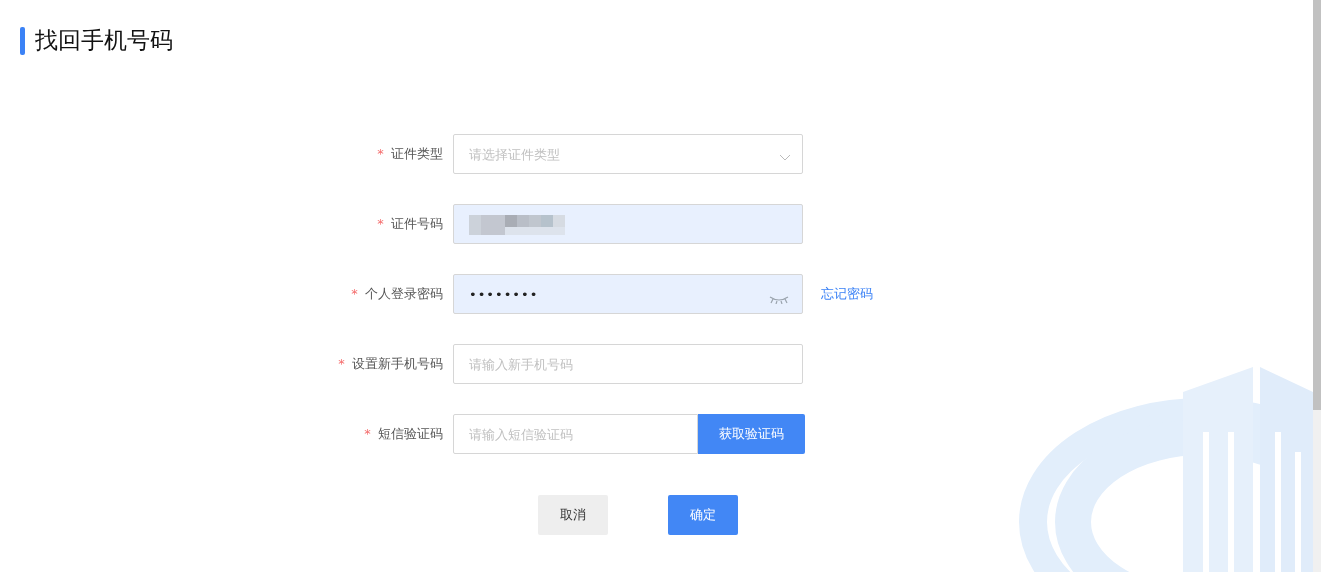  I want to click on field-label: 证件类型, so click(417, 153).